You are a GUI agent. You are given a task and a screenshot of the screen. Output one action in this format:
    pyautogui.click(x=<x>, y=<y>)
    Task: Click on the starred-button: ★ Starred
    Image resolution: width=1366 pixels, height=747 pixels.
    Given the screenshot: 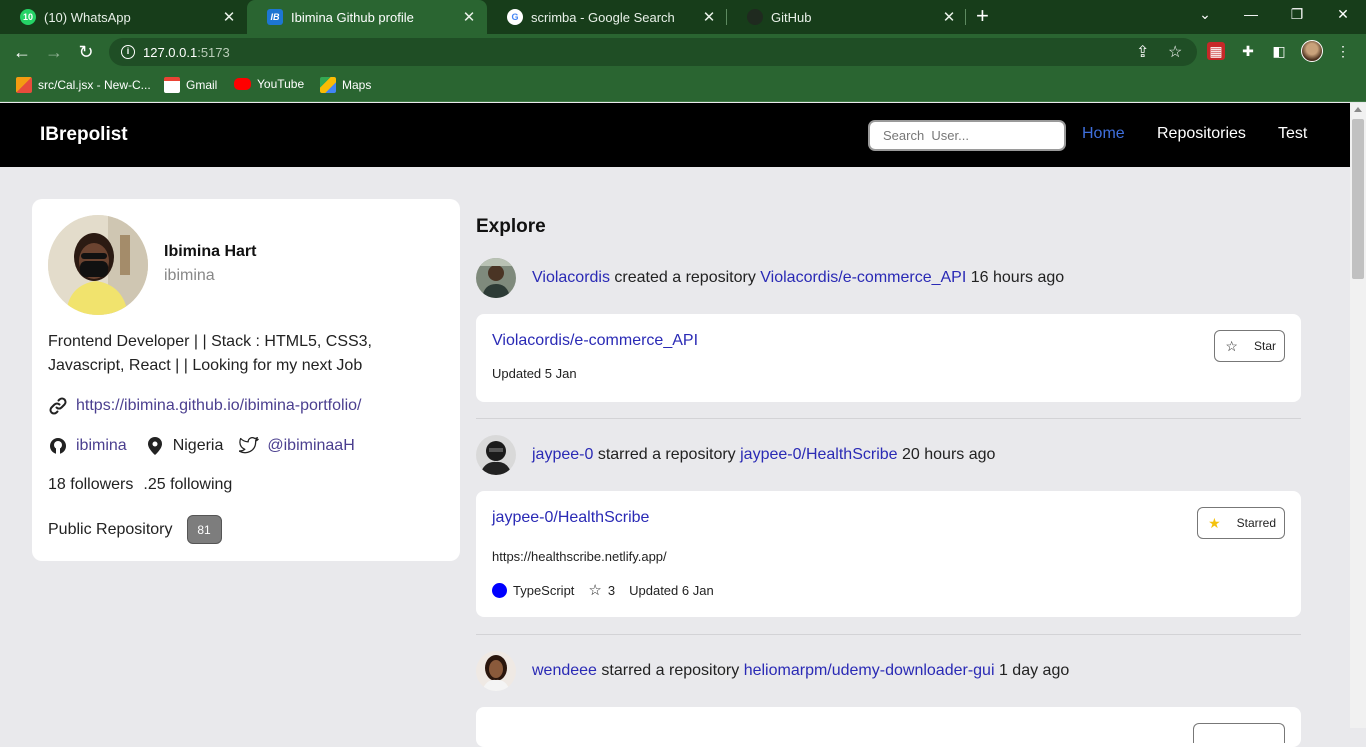 What is the action you would take?
    pyautogui.click(x=1241, y=523)
    